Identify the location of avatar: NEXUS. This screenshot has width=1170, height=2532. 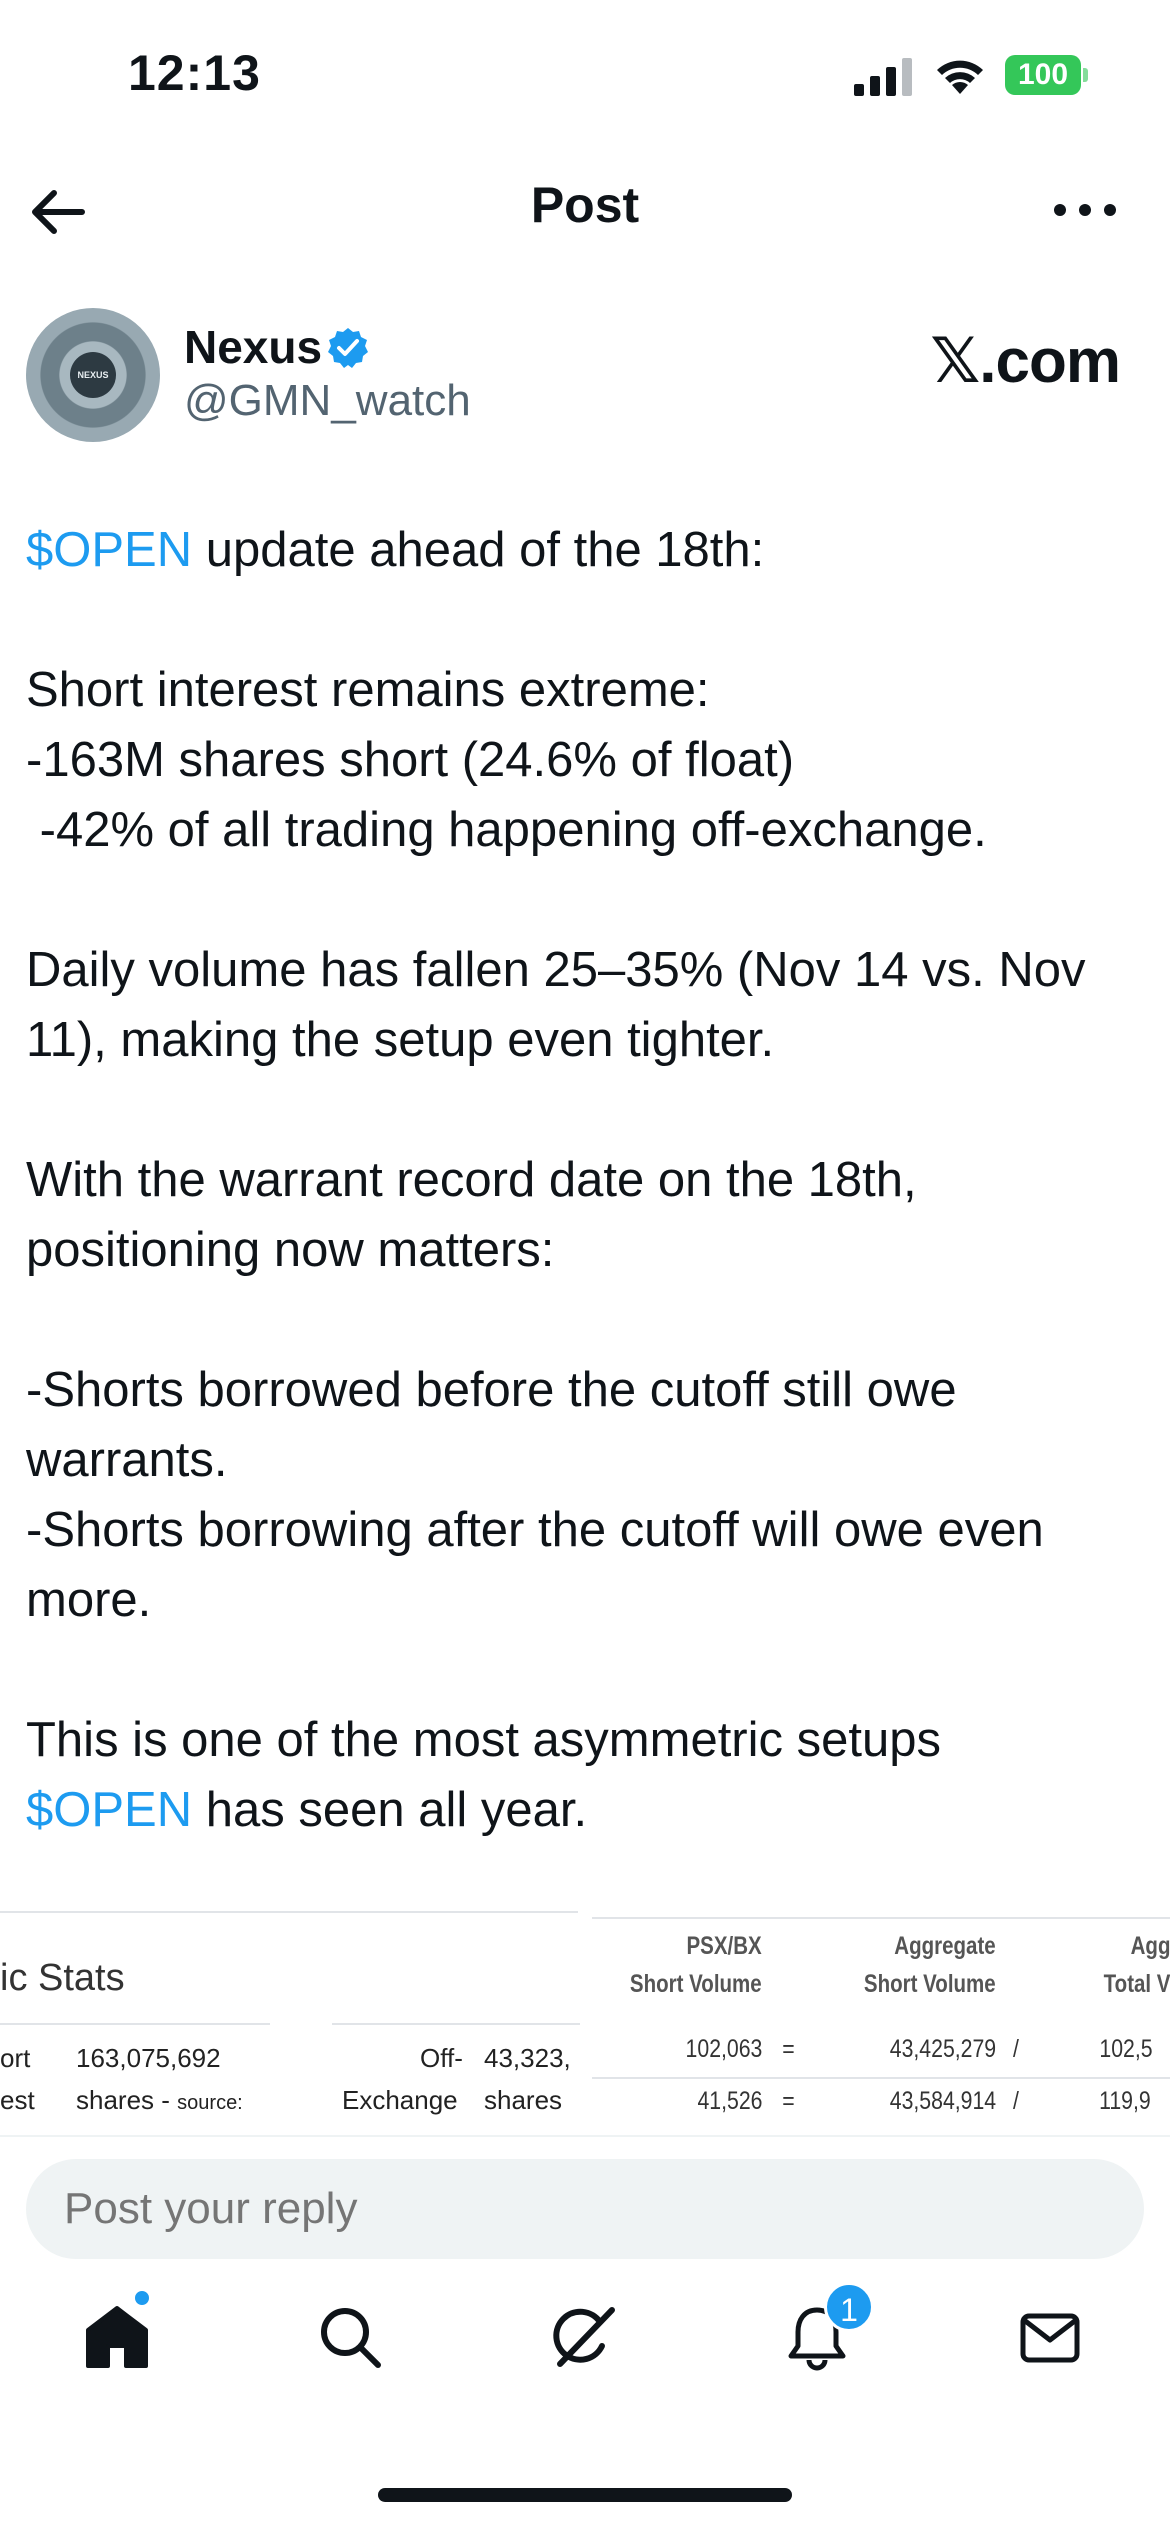
(93, 375).